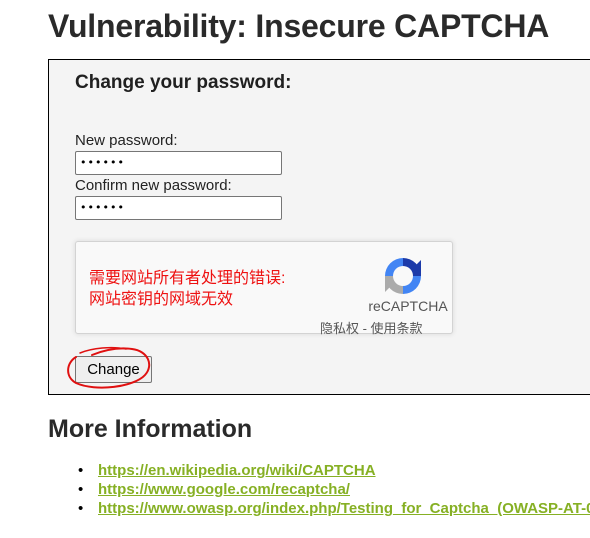 This screenshot has height=538, width=590. Describe the element at coordinates (371, 327) in the screenshot. I see `recaptcha-terms-links: 隐私权 - 使用条款` at that location.